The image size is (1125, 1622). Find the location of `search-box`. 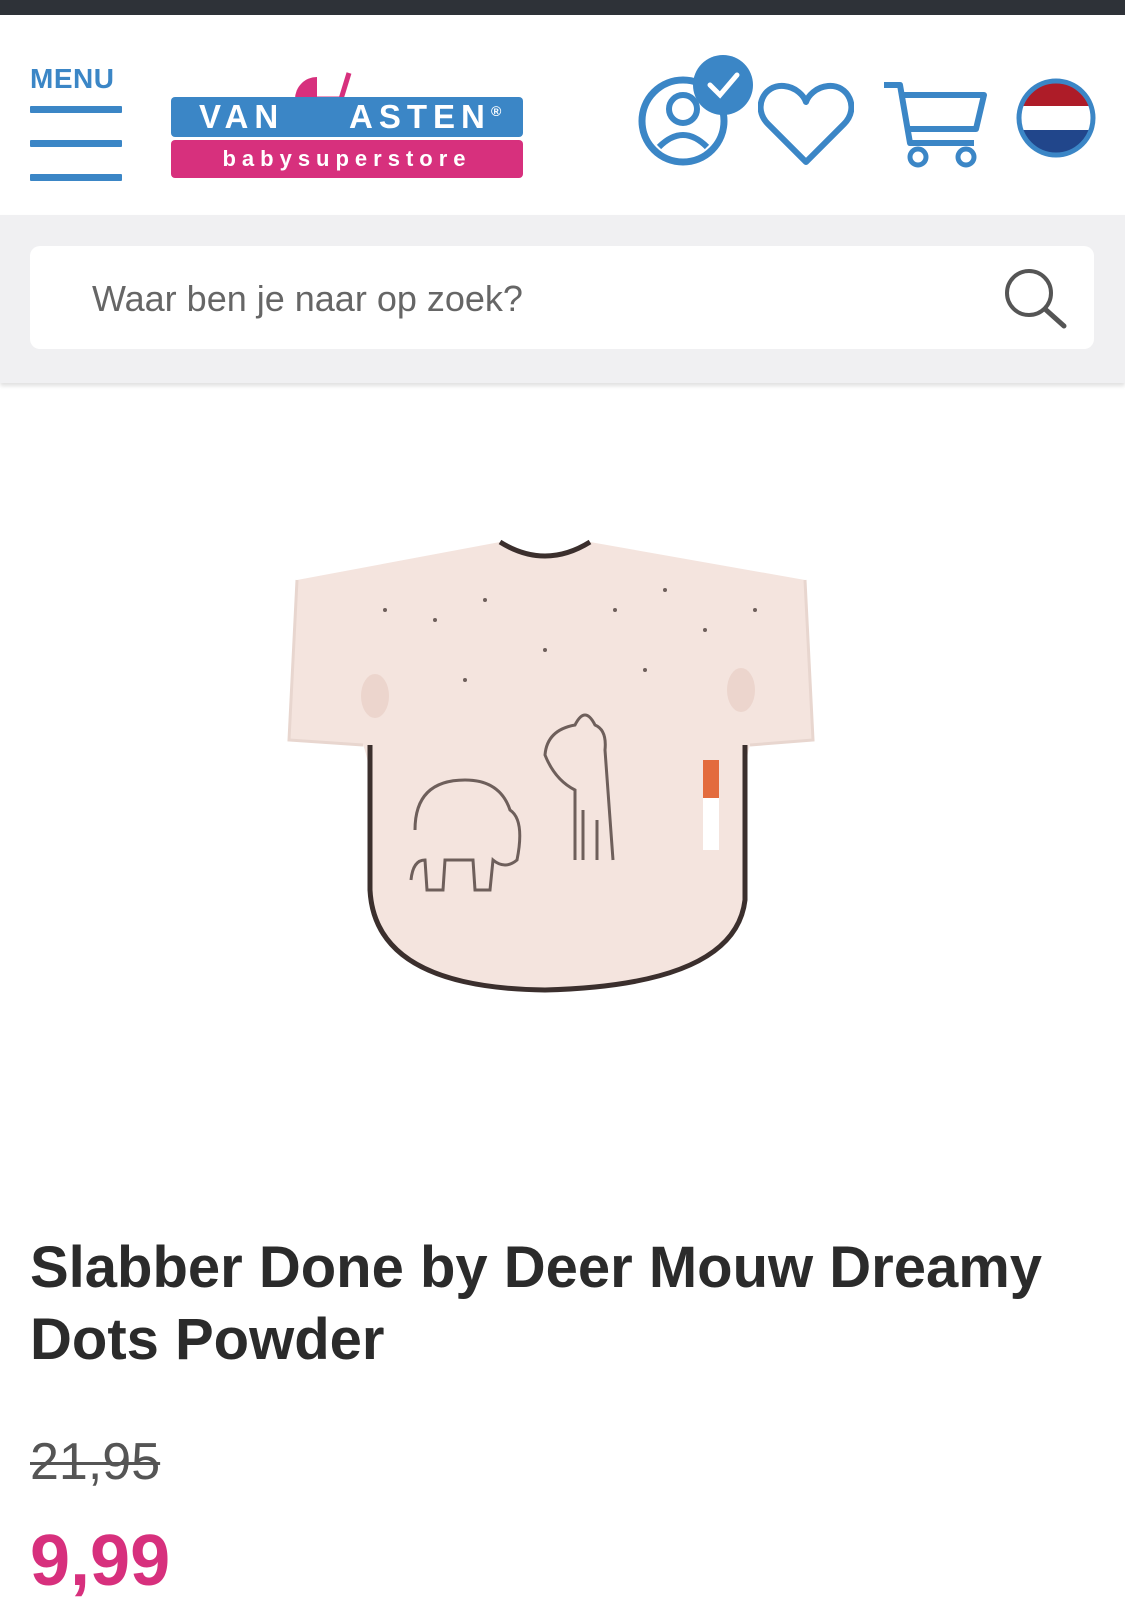

search-box is located at coordinates (562, 298).